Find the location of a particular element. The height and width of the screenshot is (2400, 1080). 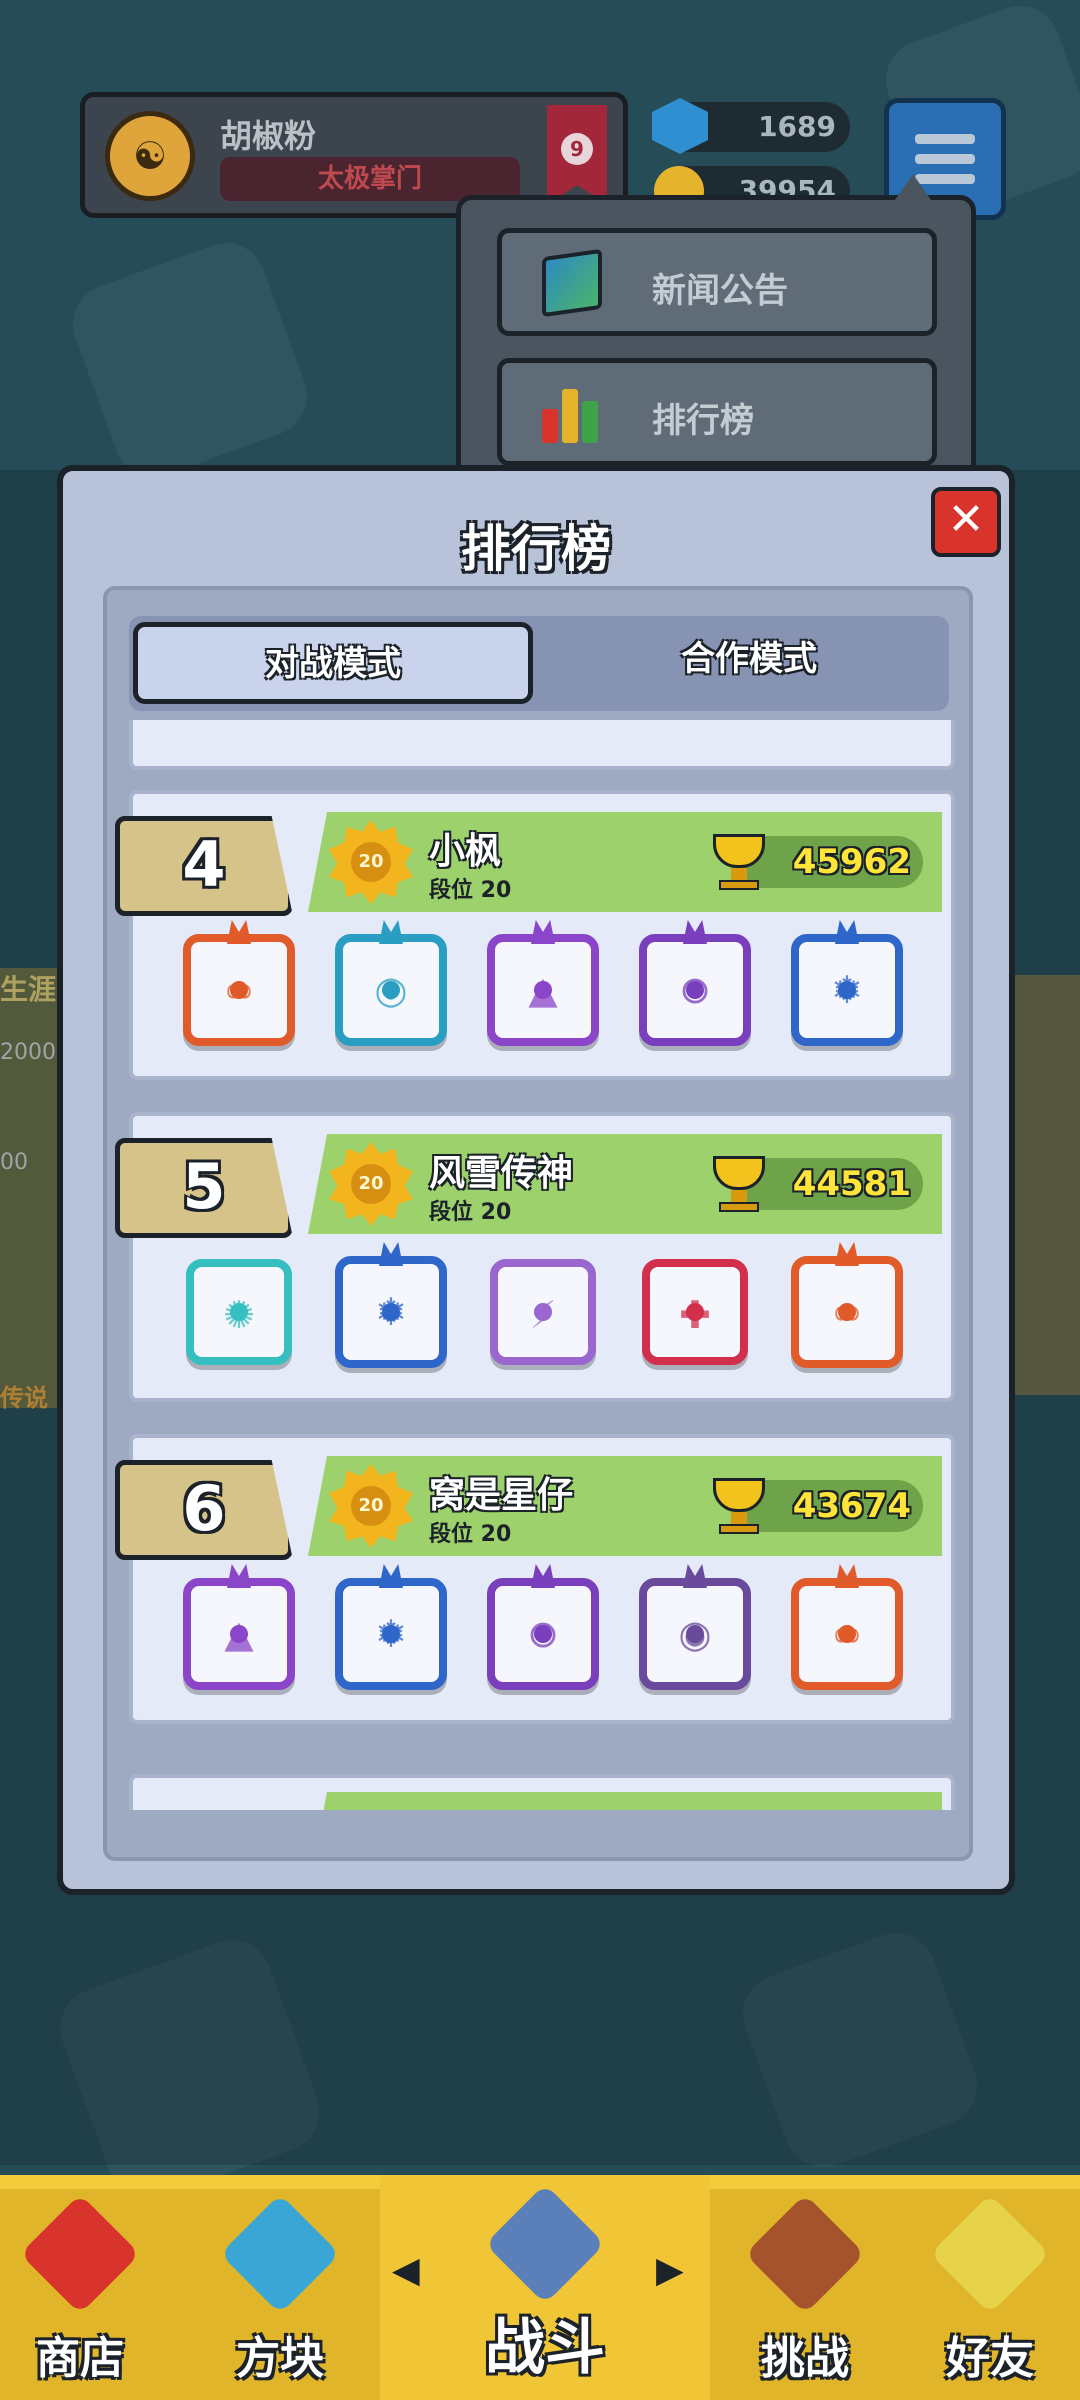

trophy-score: 45962 is located at coordinates (818, 862).